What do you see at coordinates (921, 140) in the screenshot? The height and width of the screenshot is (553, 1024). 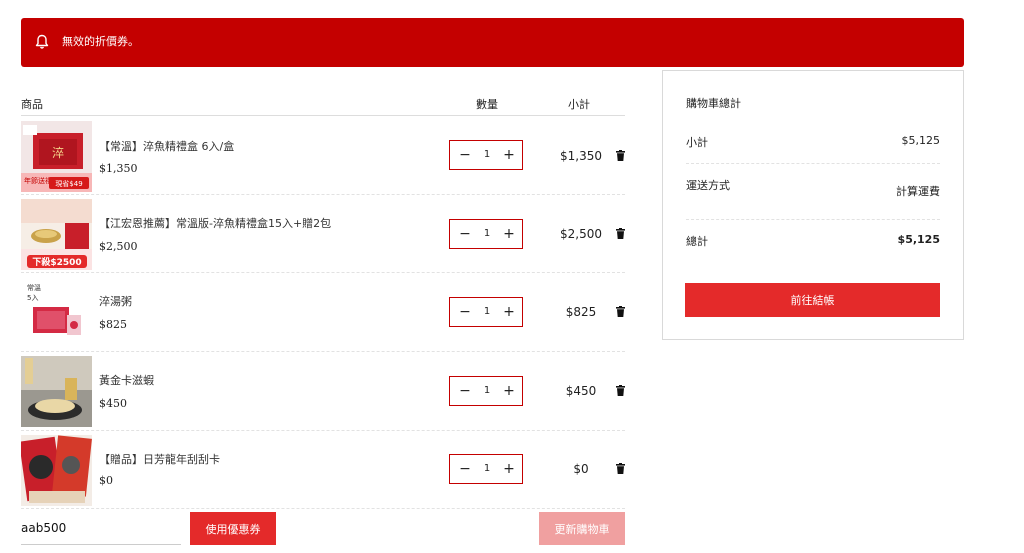 I see `subtotal-value: $5,125` at bounding box center [921, 140].